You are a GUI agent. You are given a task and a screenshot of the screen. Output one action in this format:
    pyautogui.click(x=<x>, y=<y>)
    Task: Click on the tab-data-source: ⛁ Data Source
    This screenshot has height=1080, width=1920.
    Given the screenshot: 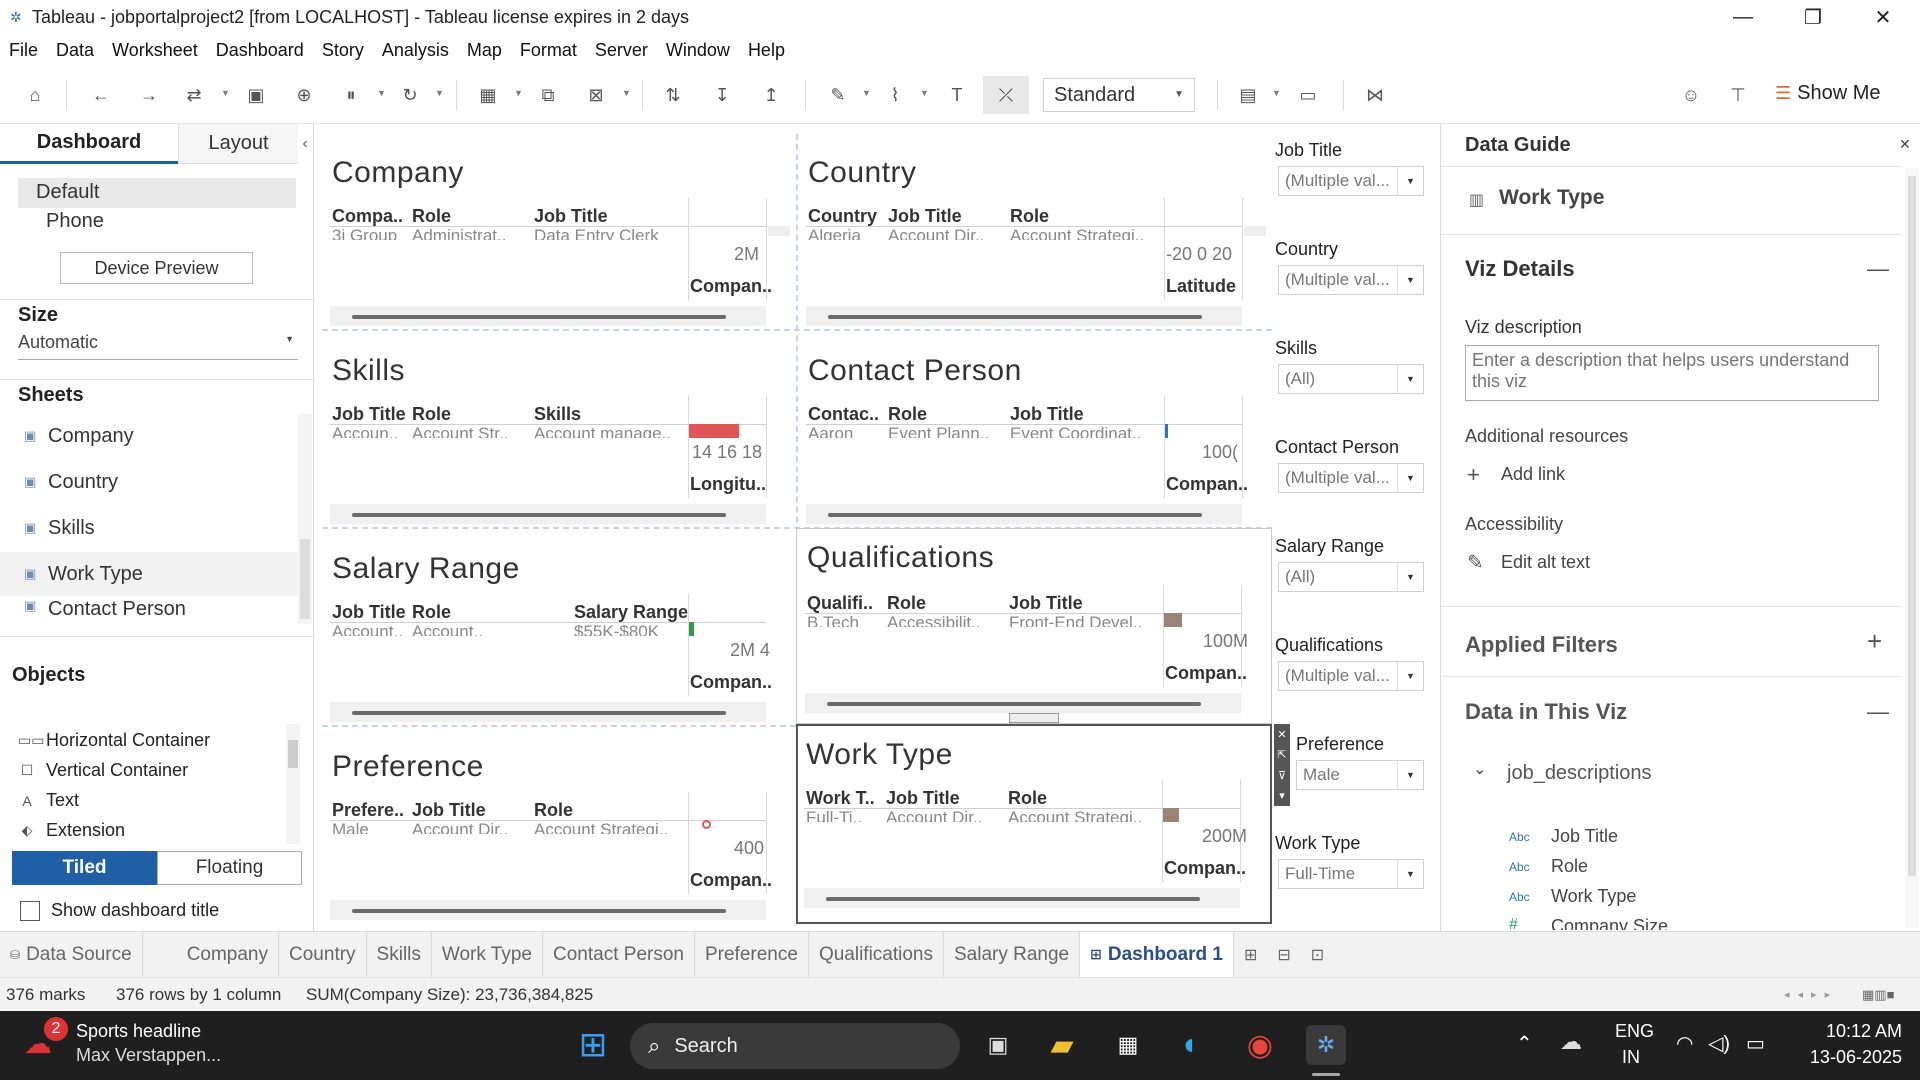 What is the action you would take?
    pyautogui.click(x=71, y=954)
    